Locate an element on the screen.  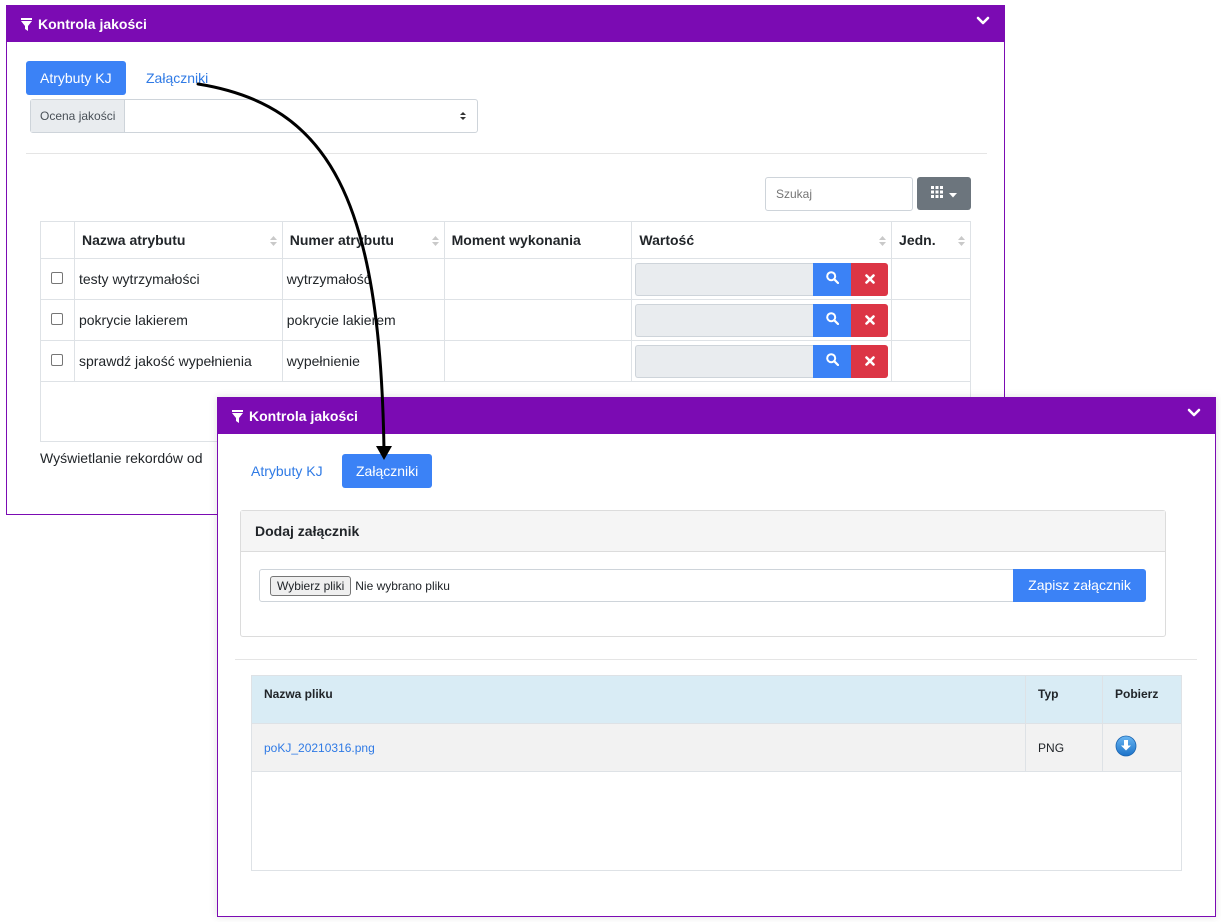
table-row: testy wytrzymałości wytrzymałość is located at coordinates (505, 279).